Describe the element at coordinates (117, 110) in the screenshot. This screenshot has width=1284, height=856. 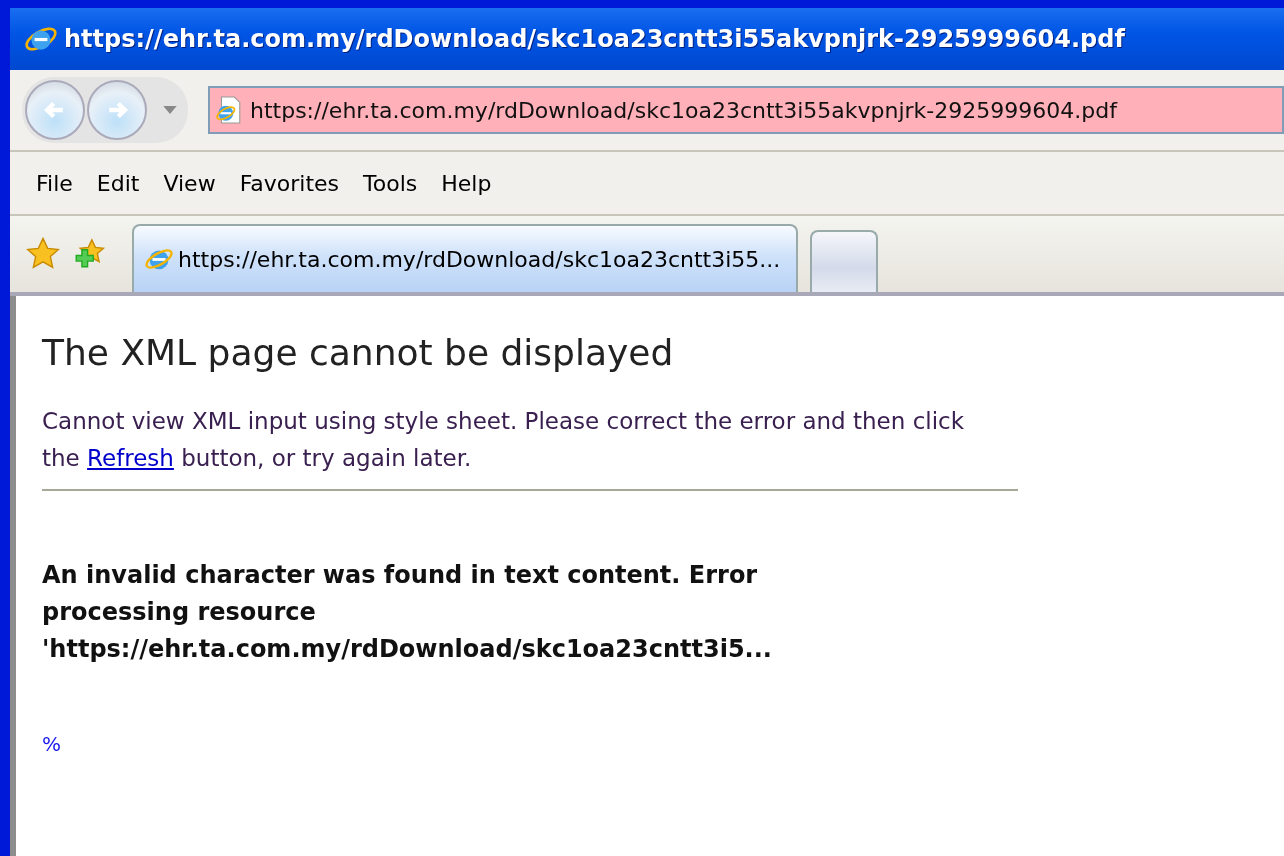
I see `forward-button` at that location.